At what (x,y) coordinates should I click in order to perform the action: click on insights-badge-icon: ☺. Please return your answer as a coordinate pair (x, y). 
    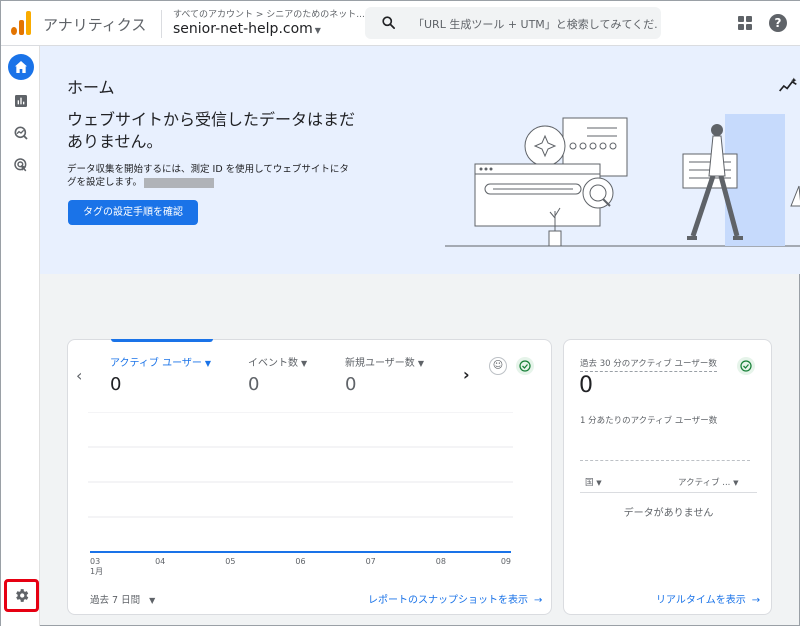
    Looking at the image, I should click on (498, 366).